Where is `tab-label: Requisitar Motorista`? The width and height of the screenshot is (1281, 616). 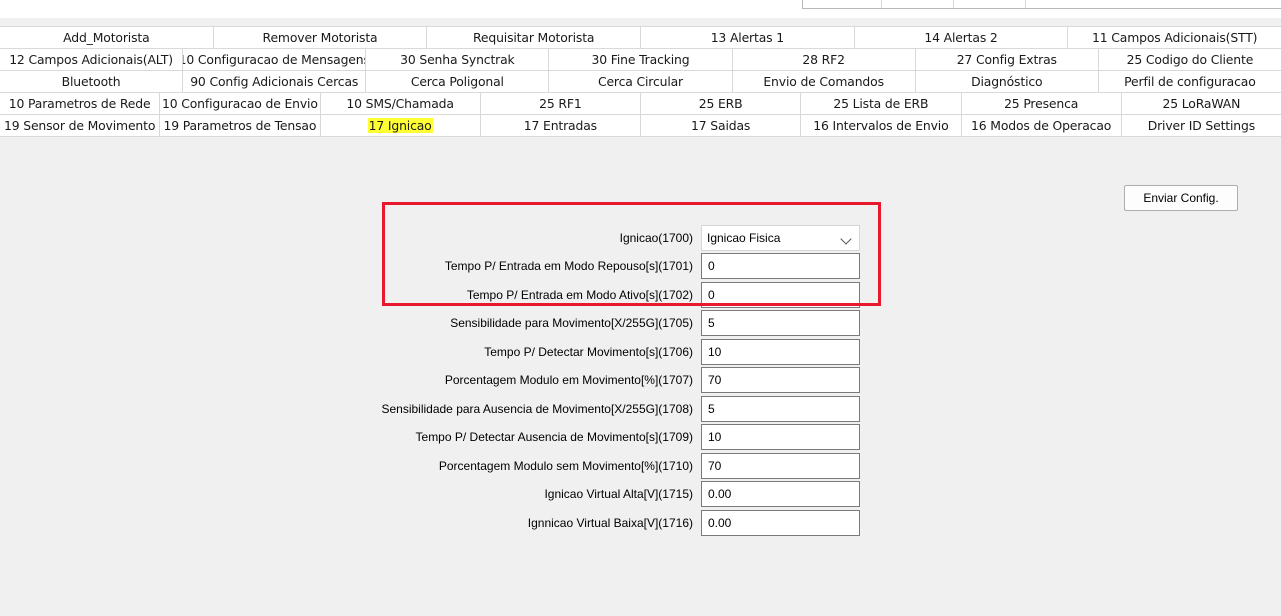 tab-label: Requisitar Motorista is located at coordinates (533, 37).